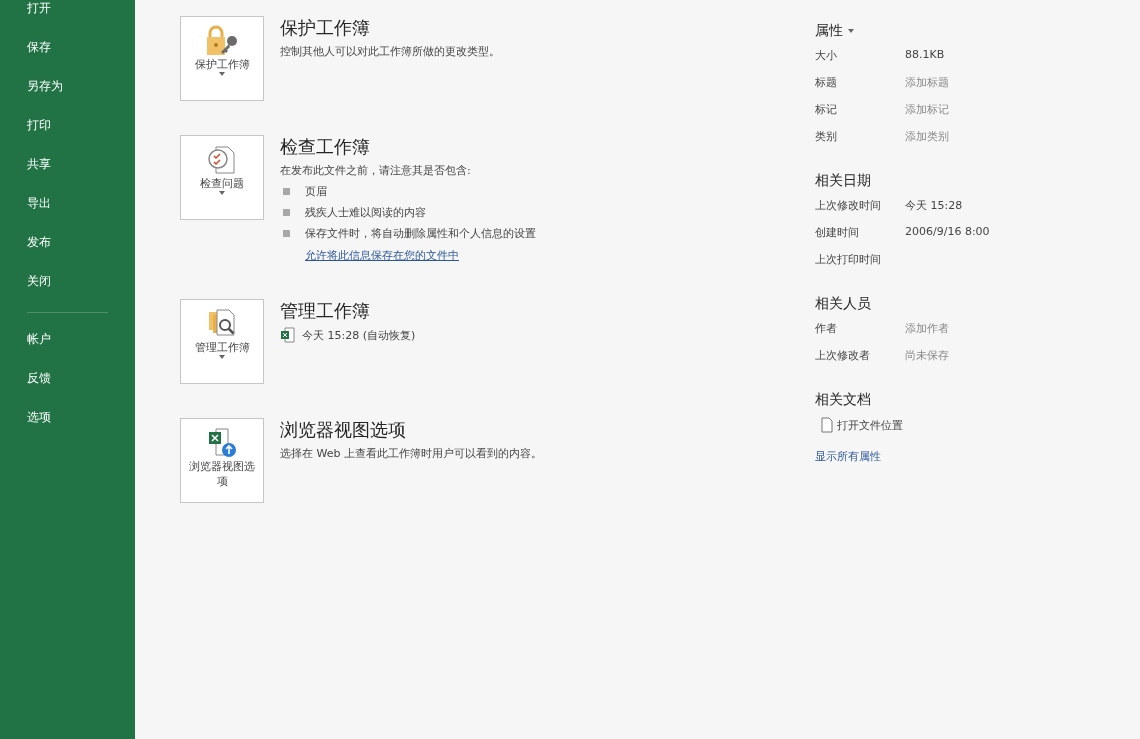  I want to click on bullet-text: 保存文件时，将自动删除属性和个人信息的设置, so click(420, 233).